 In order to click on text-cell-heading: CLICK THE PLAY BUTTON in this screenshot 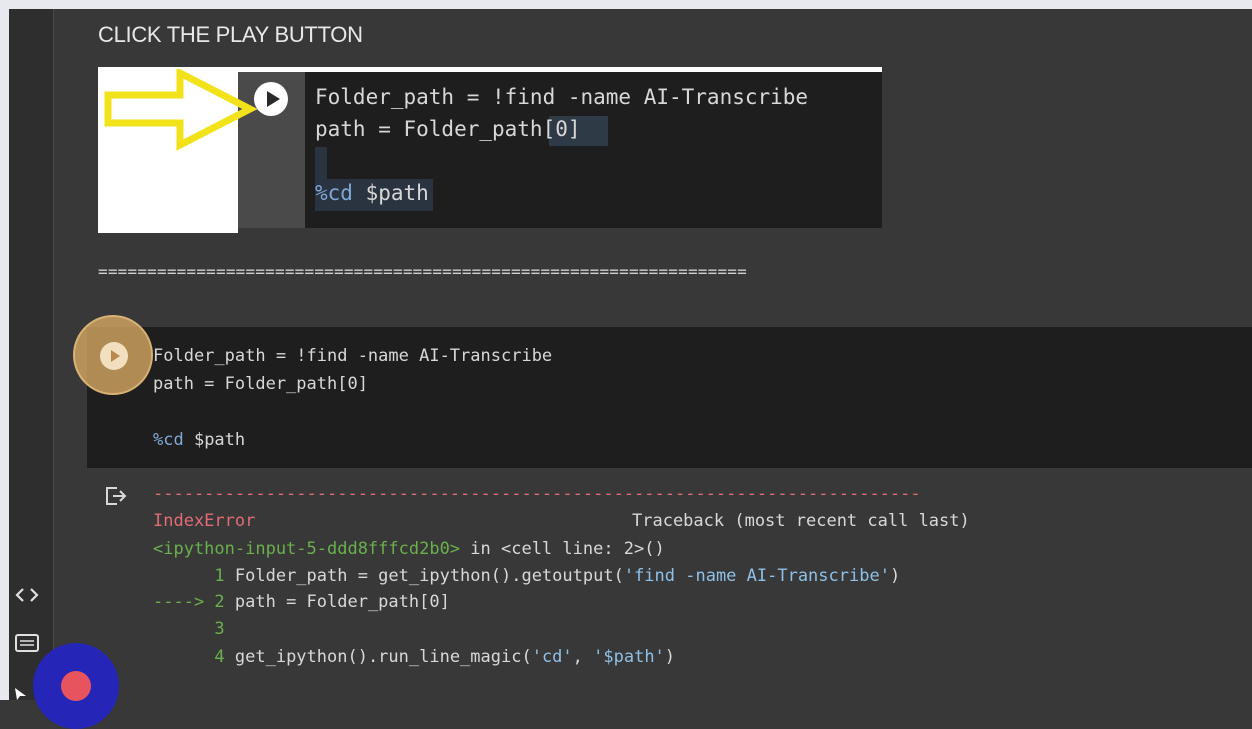, I will do `click(230, 34)`.